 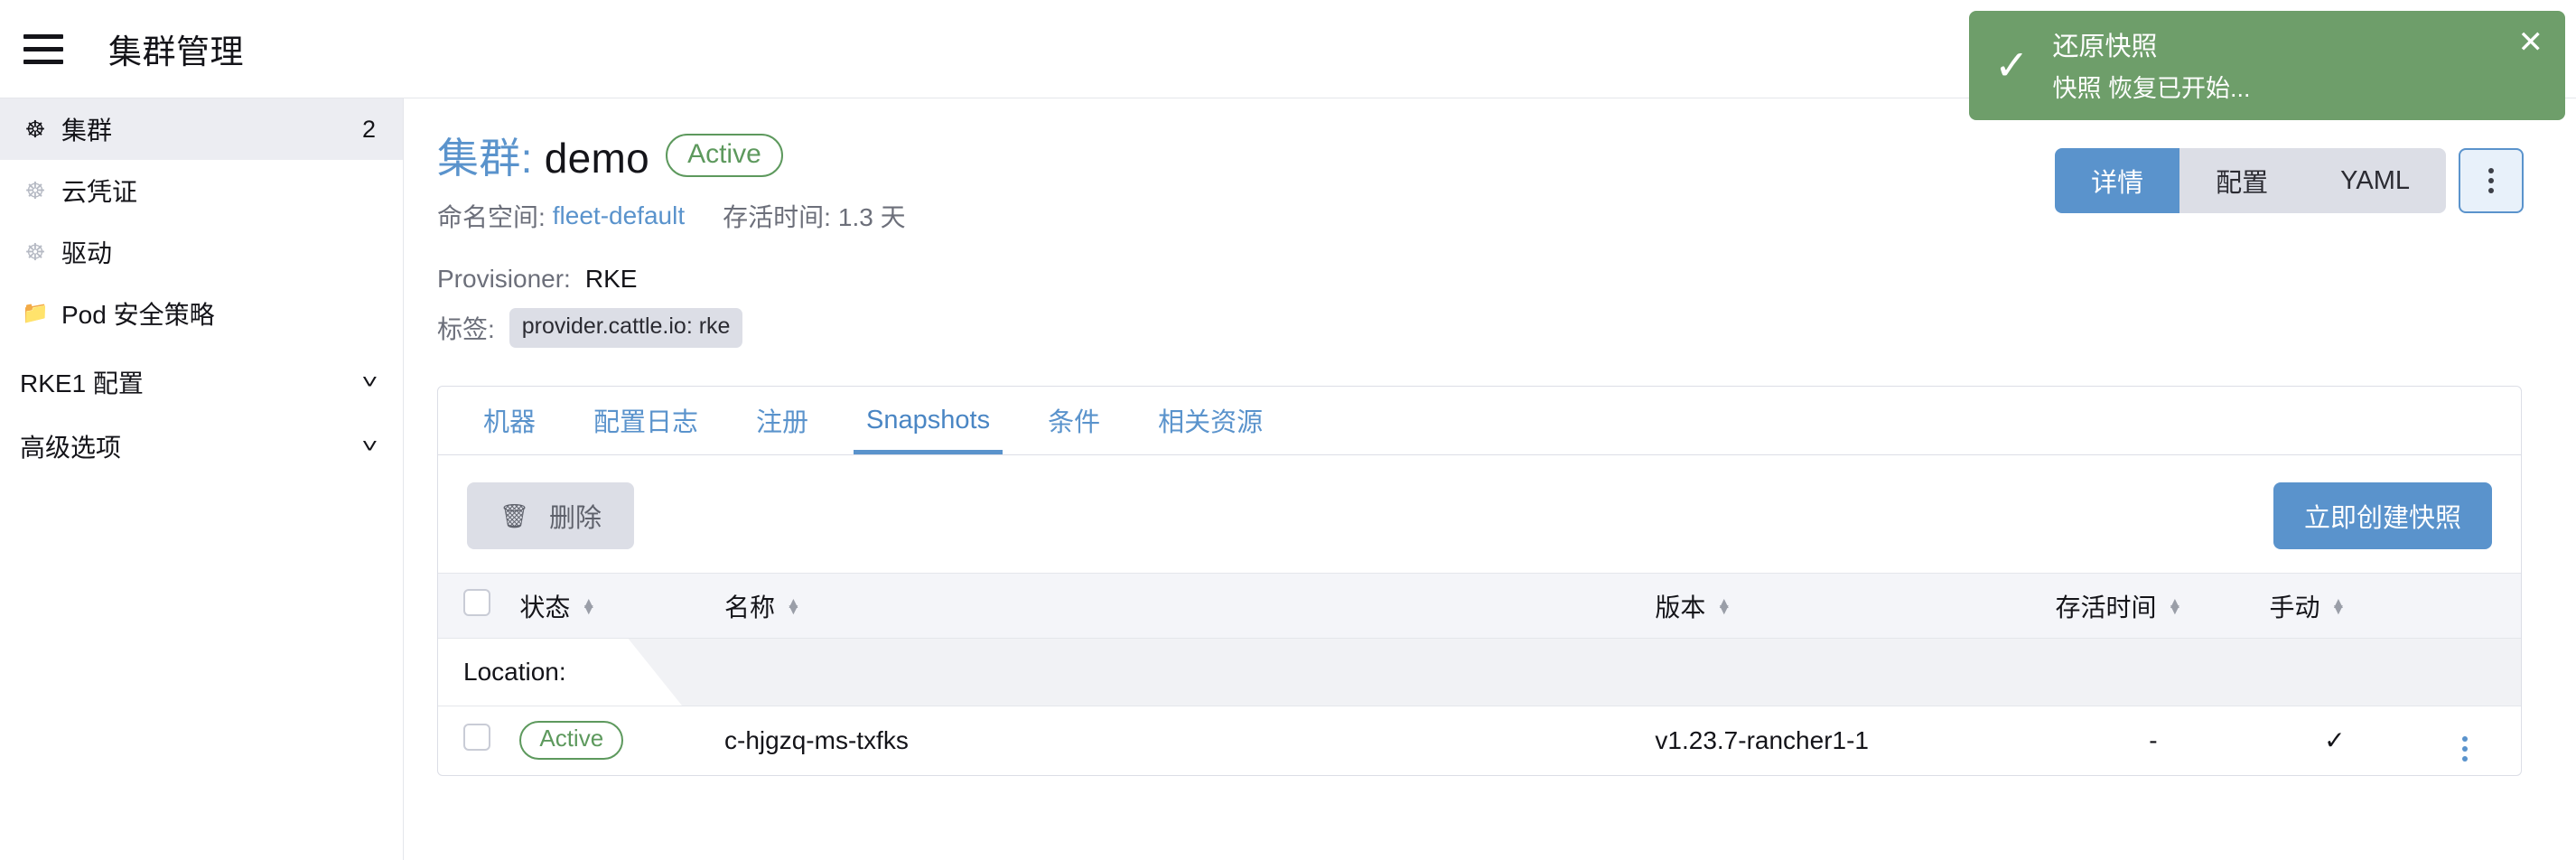 I want to click on column-label: 手动, so click(x=2294, y=607).